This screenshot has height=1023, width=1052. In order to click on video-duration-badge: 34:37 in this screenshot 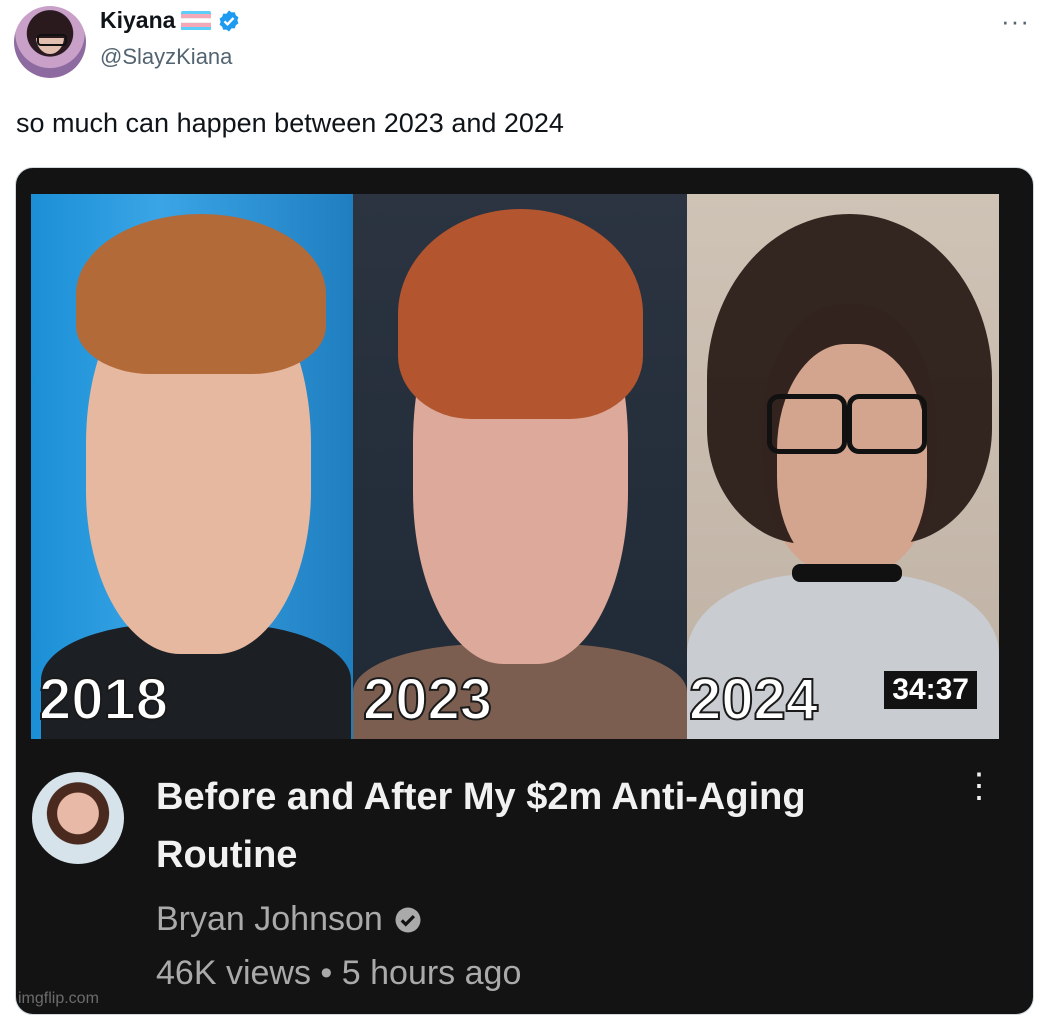, I will do `click(930, 690)`.